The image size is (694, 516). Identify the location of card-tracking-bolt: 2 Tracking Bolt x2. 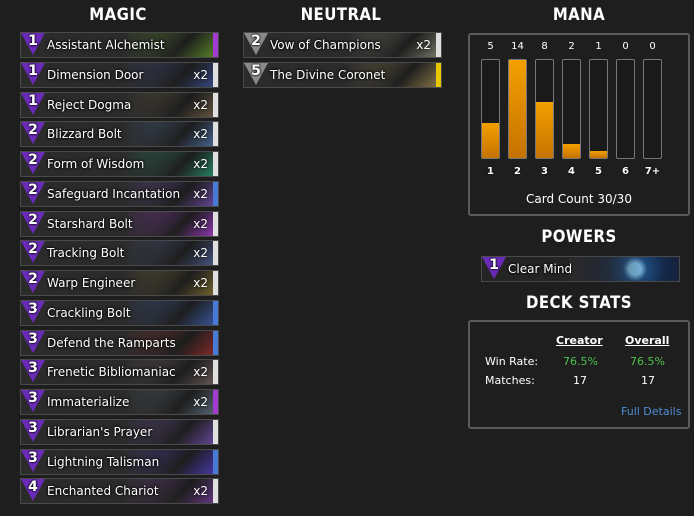
(119, 253).